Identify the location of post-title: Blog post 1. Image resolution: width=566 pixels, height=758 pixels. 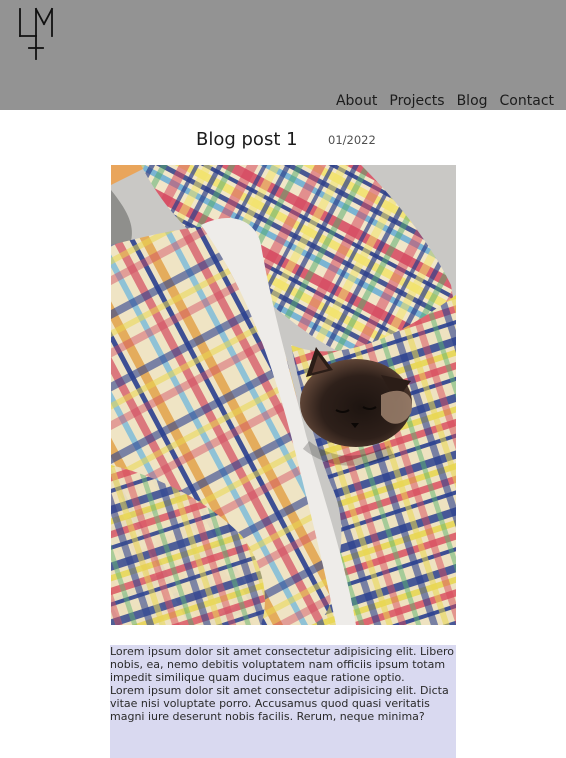
(247, 139).